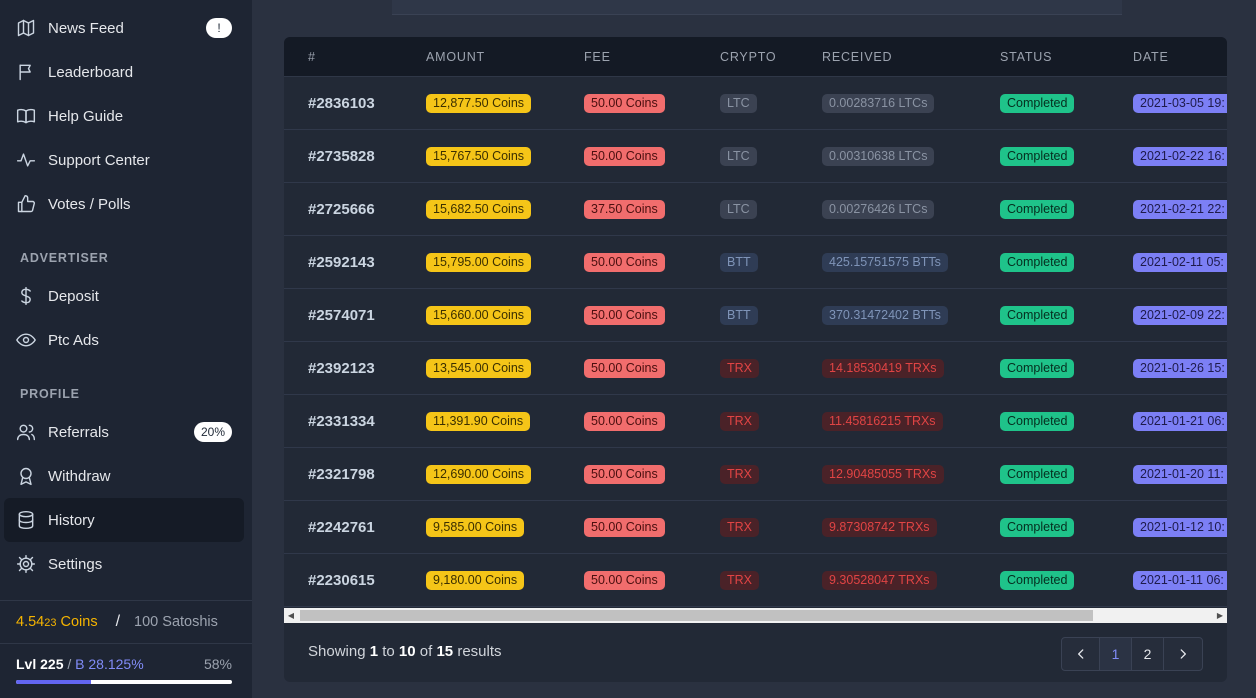 Image resolution: width=1256 pixels, height=698 pixels. I want to click on chevron-left-icon, so click(1080, 654).